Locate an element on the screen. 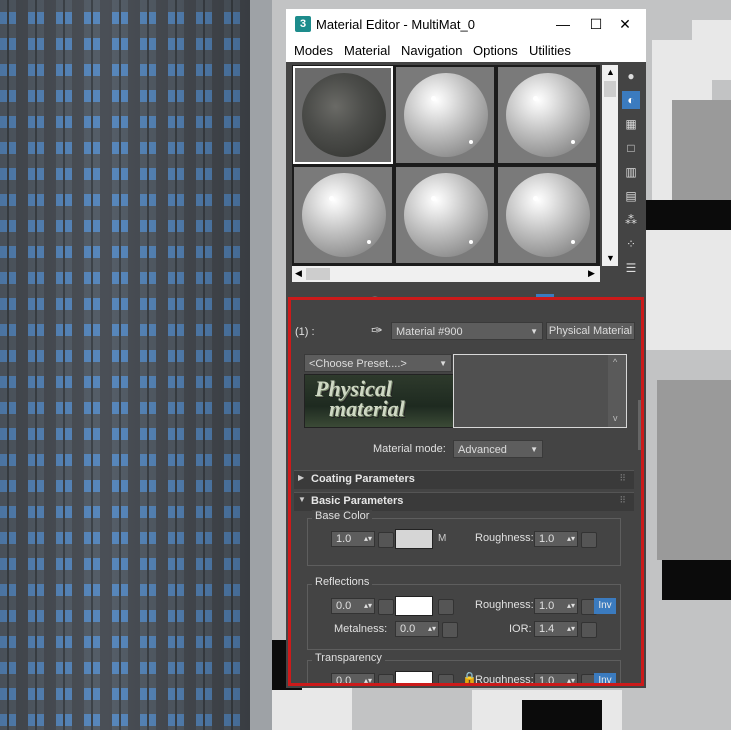 The width and height of the screenshot is (731, 730). basic-parameters-rollout: ▼ Basic Parameters ⠿ is located at coordinates (464, 501).